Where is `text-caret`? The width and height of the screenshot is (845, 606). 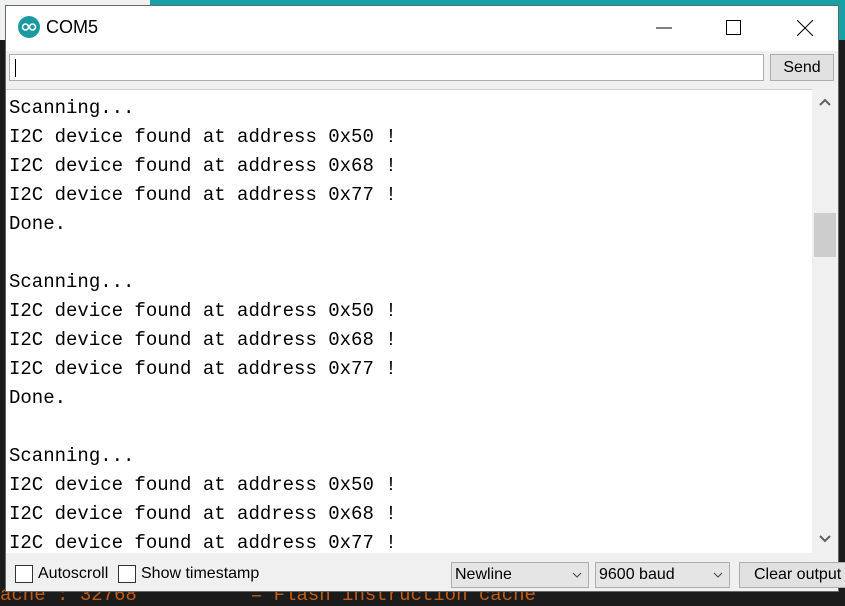 text-caret is located at coordinates (15, 68).